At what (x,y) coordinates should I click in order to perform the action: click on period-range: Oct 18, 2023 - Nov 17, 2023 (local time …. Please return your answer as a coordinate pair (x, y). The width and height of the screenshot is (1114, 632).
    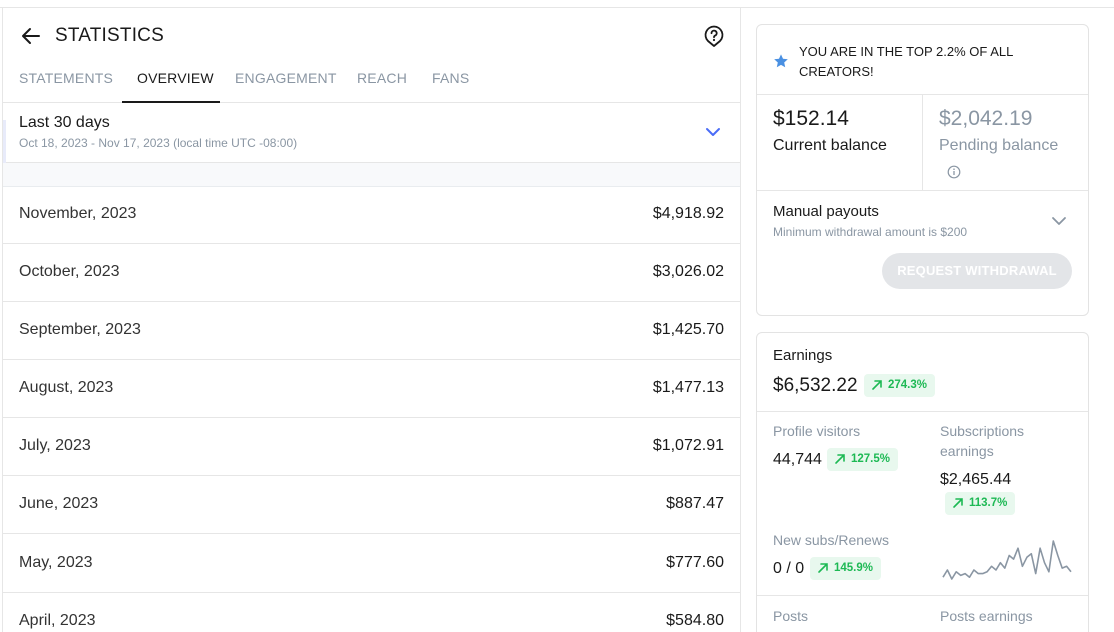
    Looking at the image, I should click on (158, 143).